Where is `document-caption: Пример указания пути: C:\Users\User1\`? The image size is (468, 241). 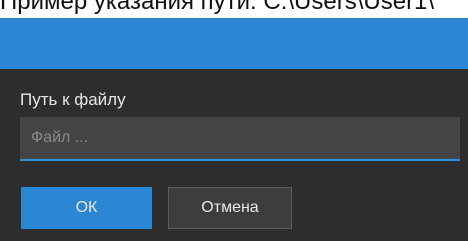
document-caption: Пример указания пути: C:\Users\User1\ is located at coordinates (217, 7).